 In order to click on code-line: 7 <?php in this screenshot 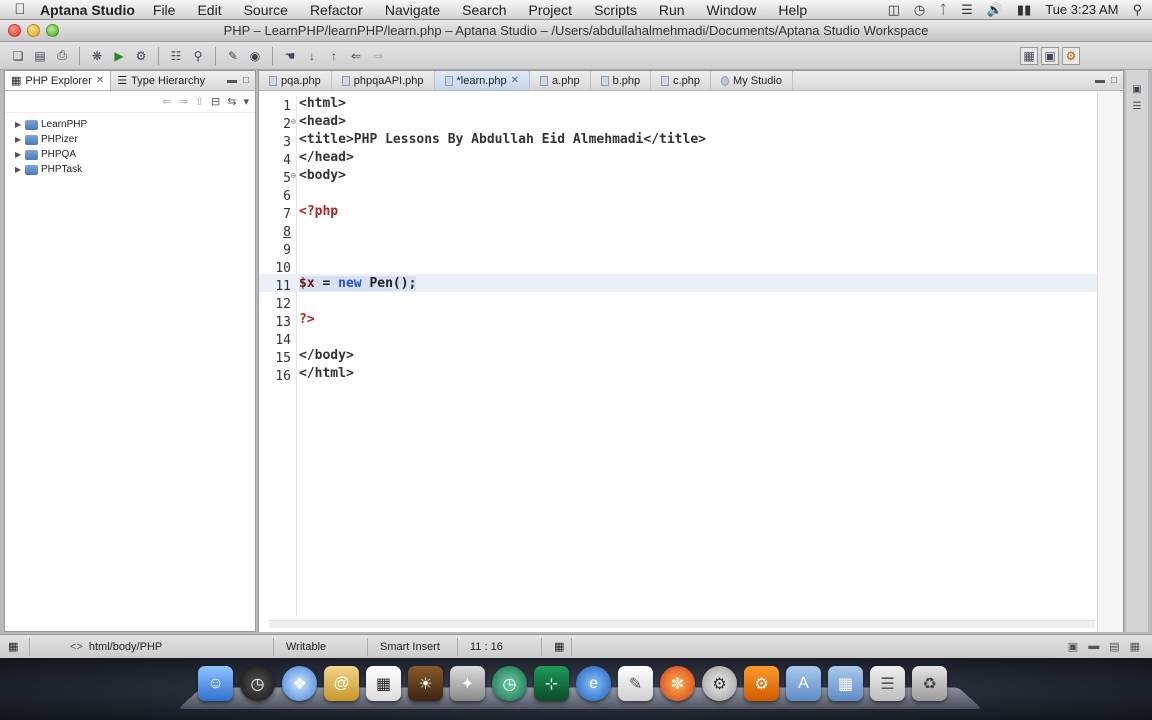, I will do `click(678, 212)`.